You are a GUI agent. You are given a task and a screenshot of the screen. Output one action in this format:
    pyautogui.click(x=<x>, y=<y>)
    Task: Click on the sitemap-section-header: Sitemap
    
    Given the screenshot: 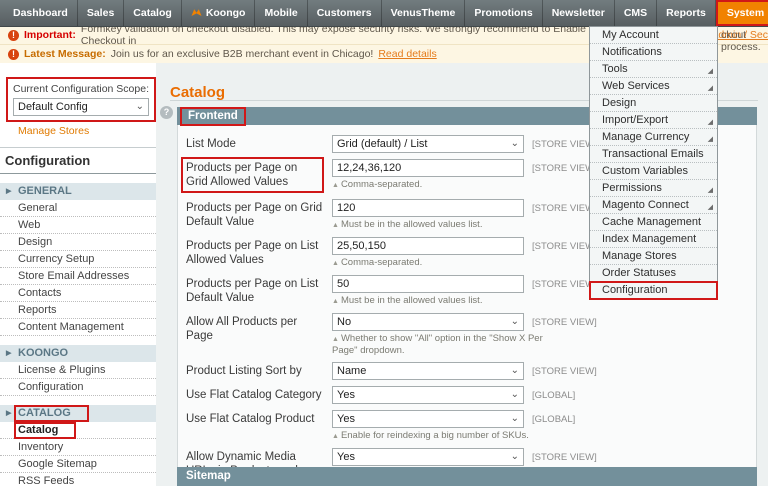 What is the action you would take?
    pyautogui.click(x=467, y=476)
    